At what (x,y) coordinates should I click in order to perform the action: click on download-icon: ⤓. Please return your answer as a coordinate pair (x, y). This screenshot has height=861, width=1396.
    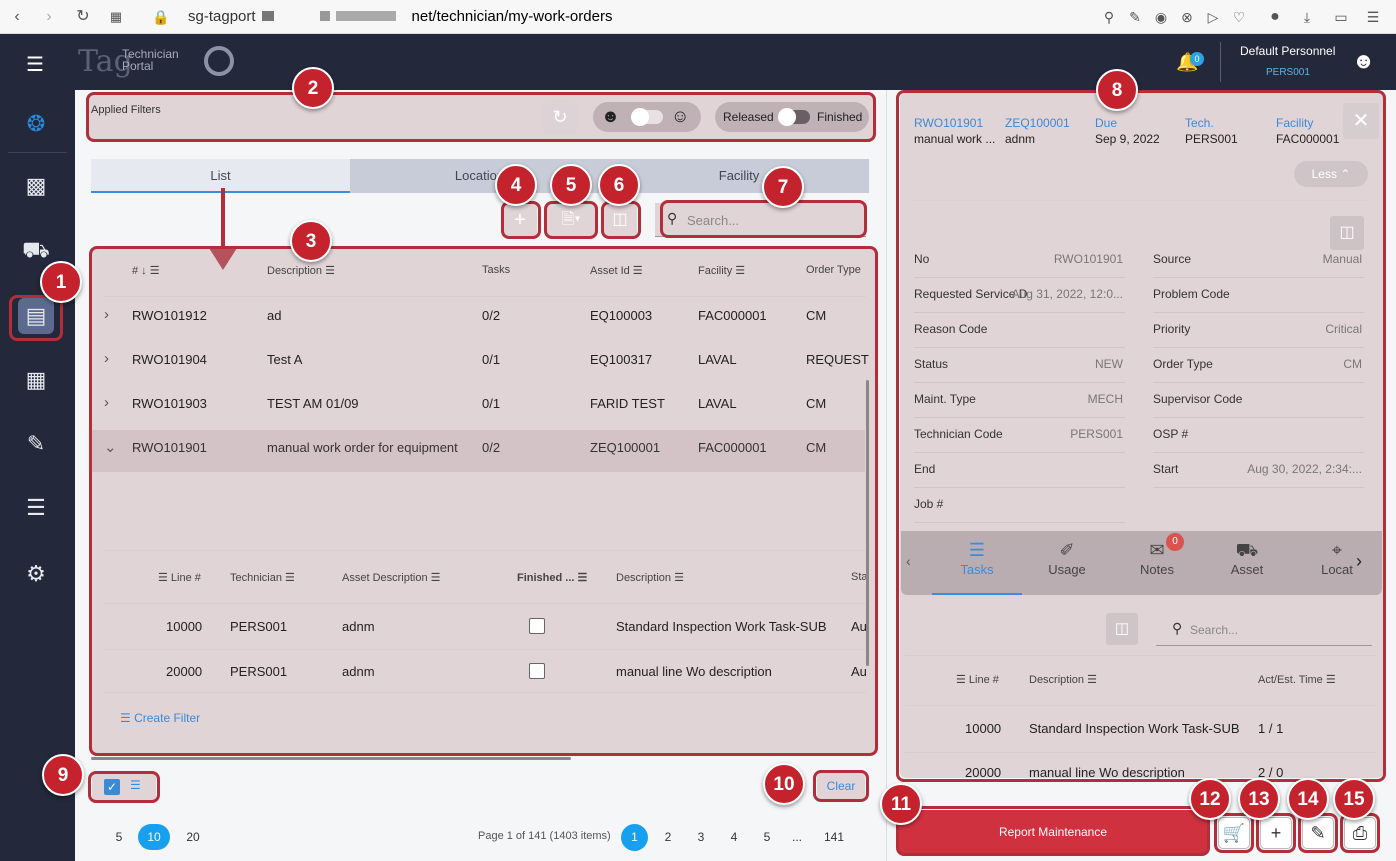
    Looking at the image, I should click on (1307, 17).